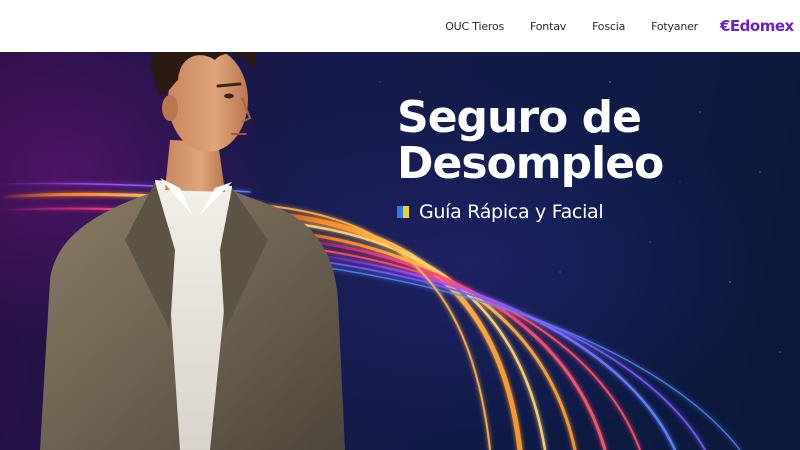 This screenshot has height=450, width=800. I want to click on hero-title-line-1: Seguro de, so click(519, 117).